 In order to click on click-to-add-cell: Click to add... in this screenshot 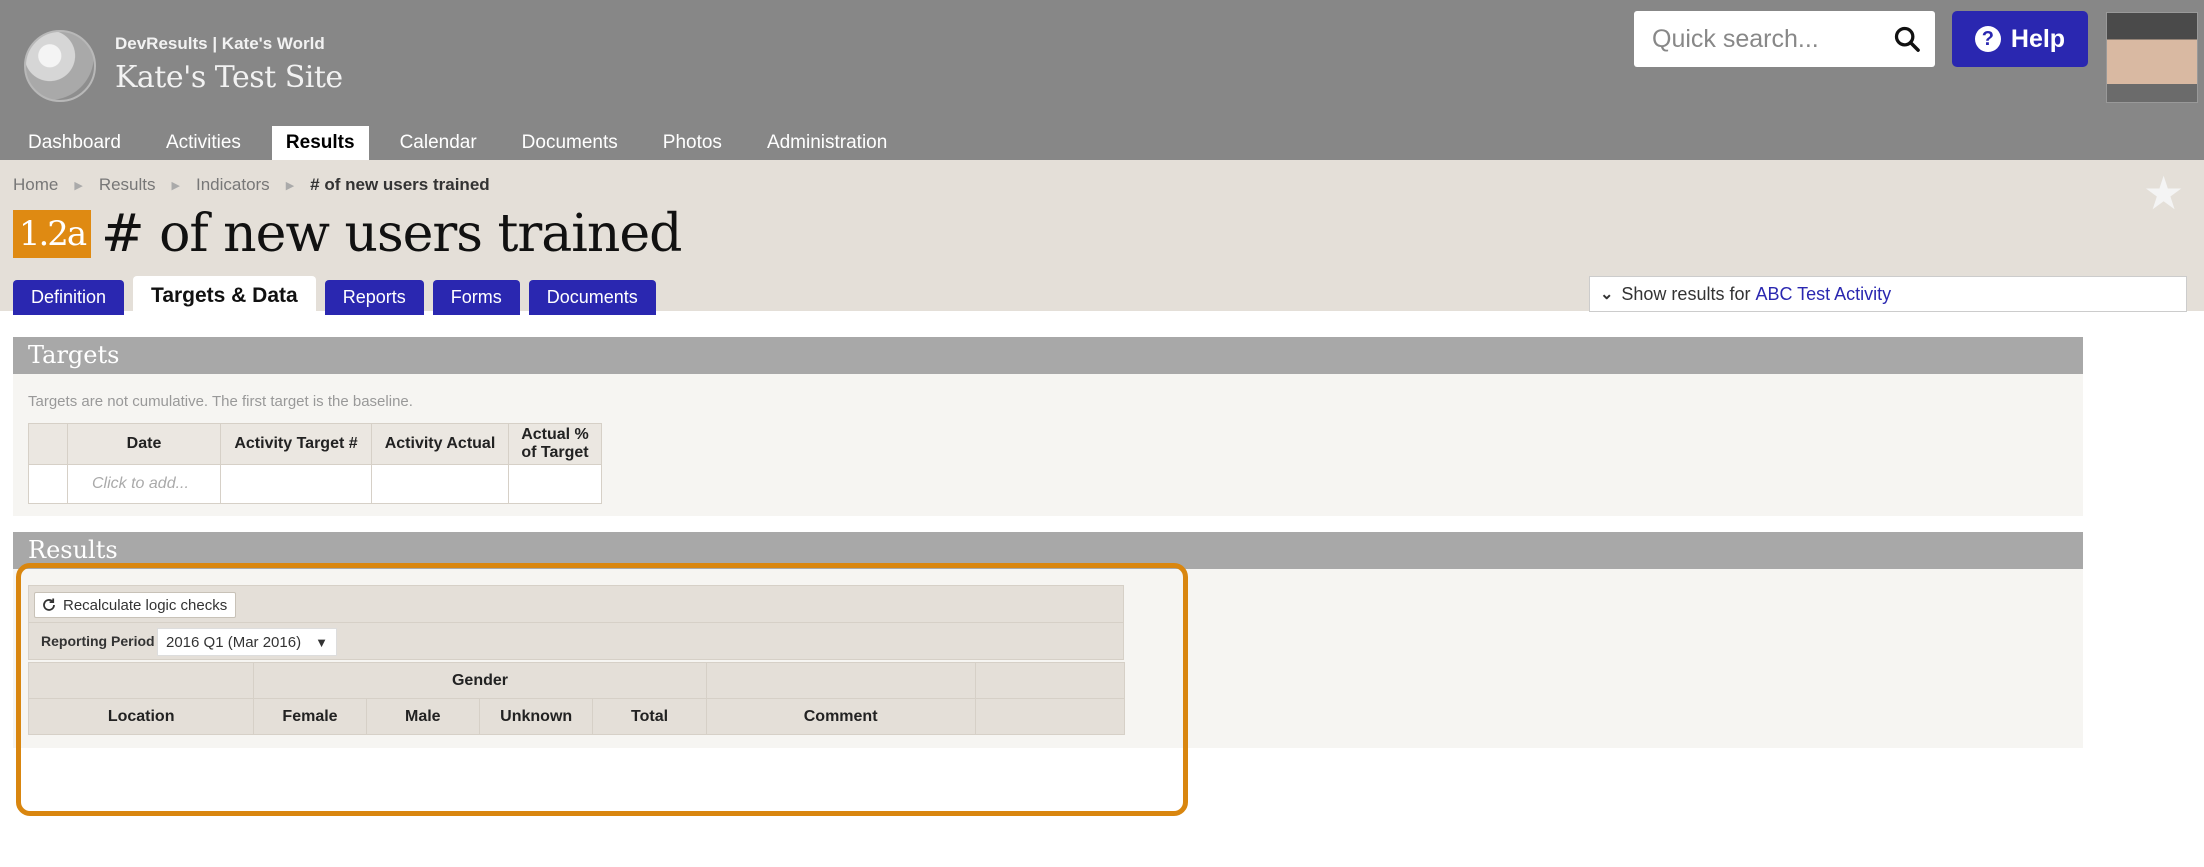, I will do `click(144, 484)`.